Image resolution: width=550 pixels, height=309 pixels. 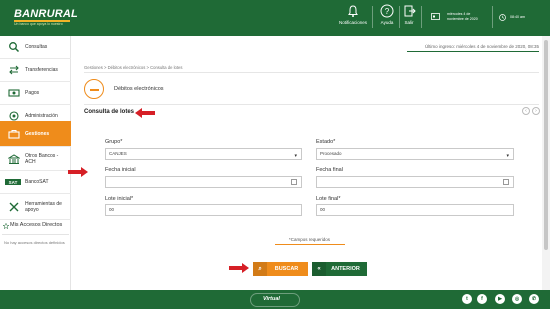 What do you see at coordinates (14, 93) in the screenshot?
I see `payments-icon` at bounding box center [14, 93].